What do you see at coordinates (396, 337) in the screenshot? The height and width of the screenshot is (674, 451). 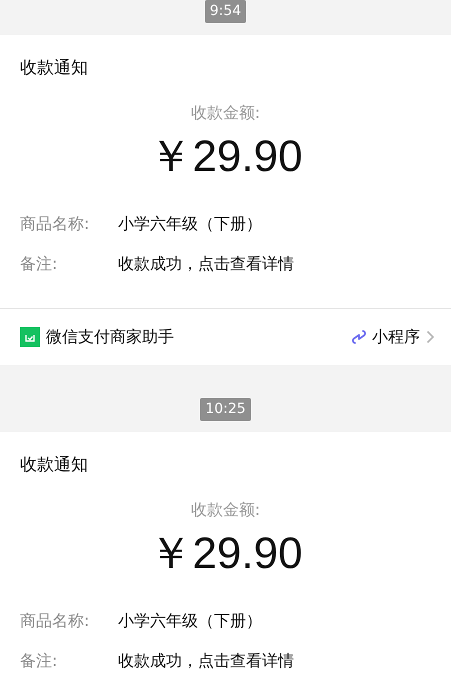 I see `mini-program-link: 小程序` at bounding box center [396, 337].